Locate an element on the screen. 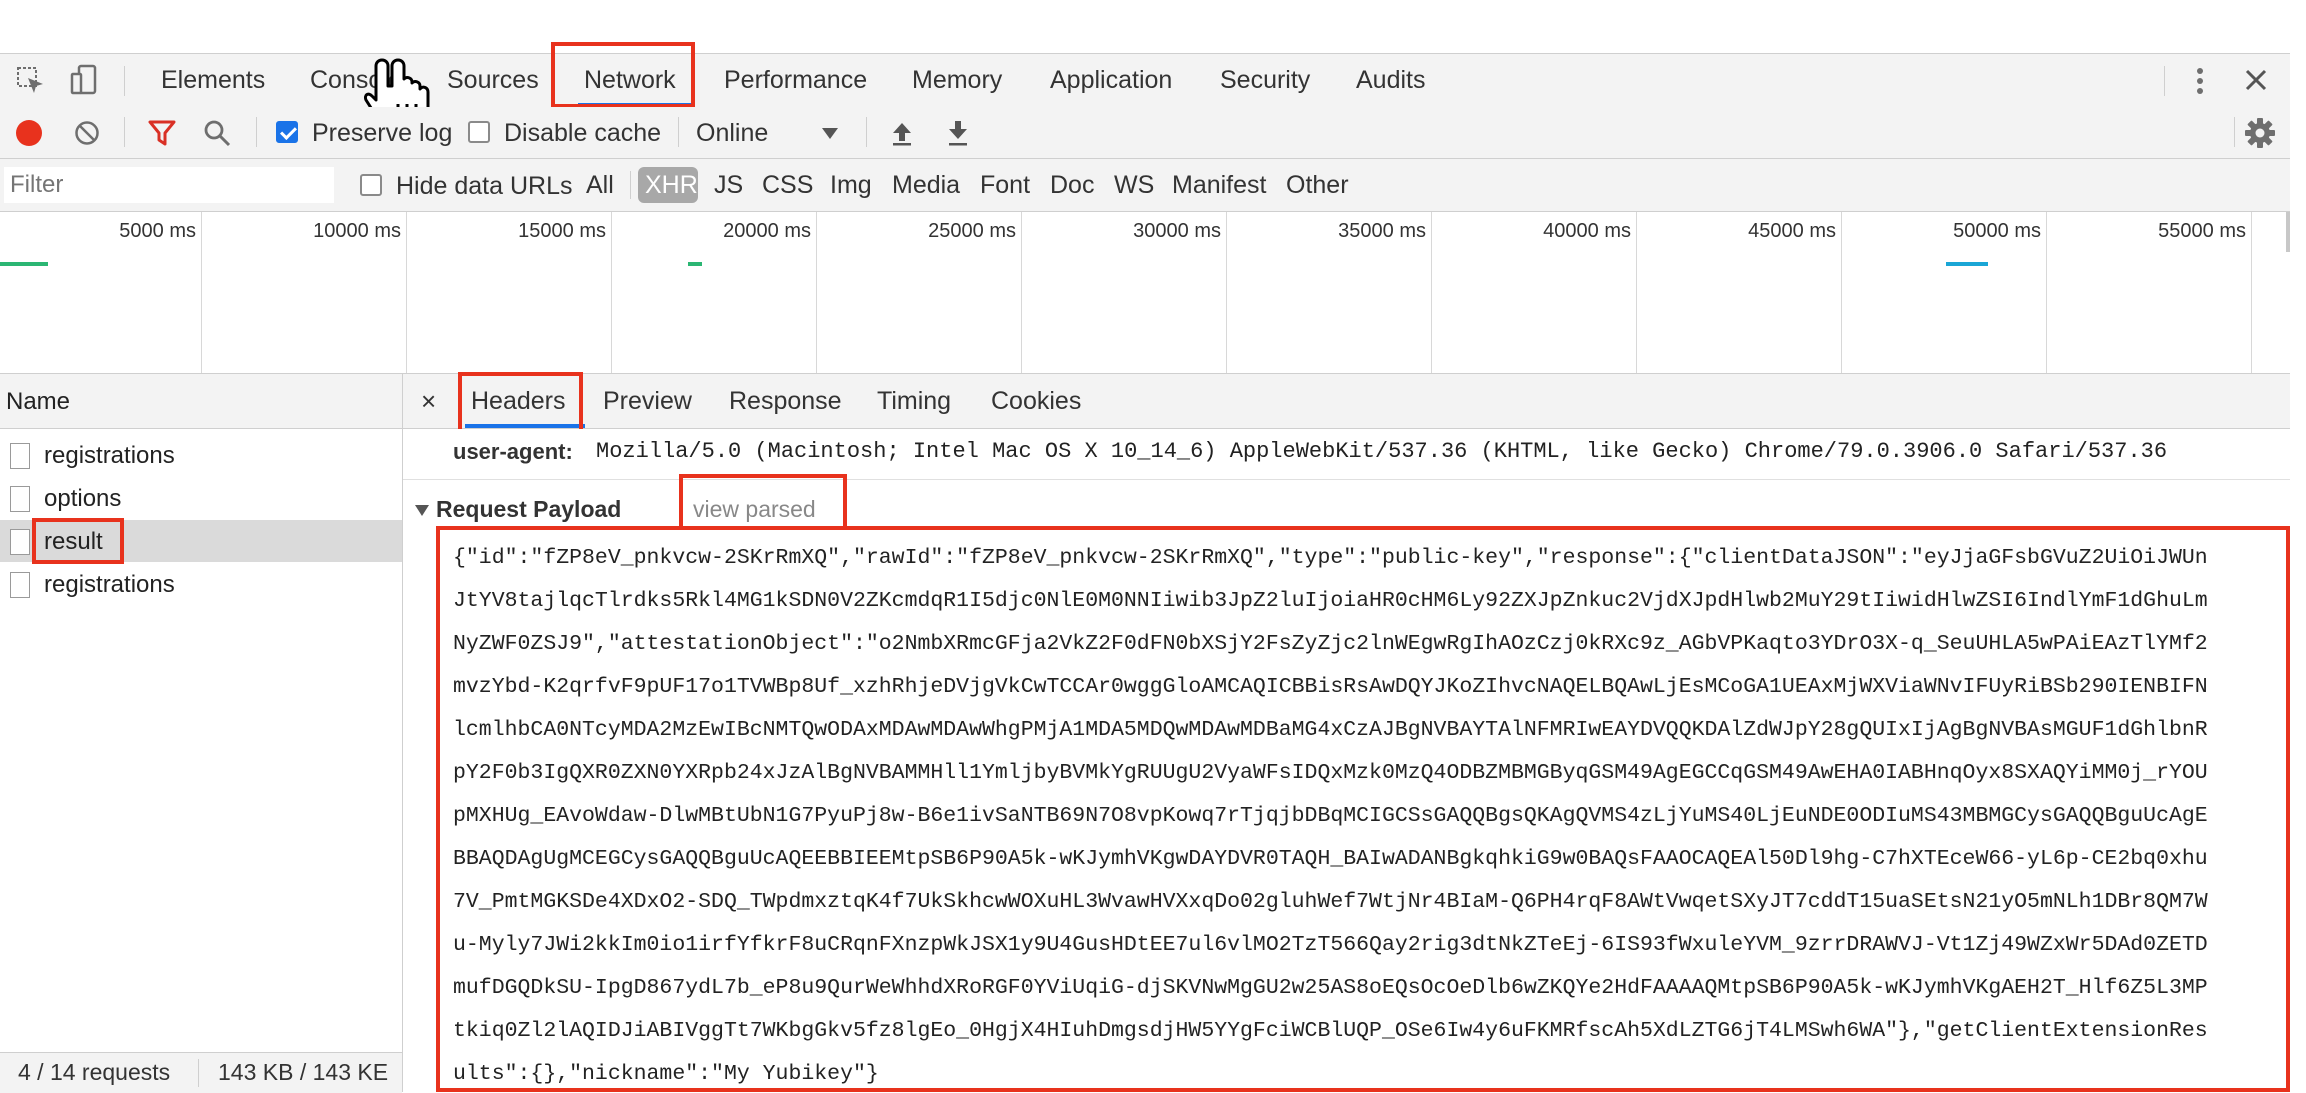 This screenshot has width=2306, height=1093. filter-type-doc: Doc is located at coordinates (1072, 185).